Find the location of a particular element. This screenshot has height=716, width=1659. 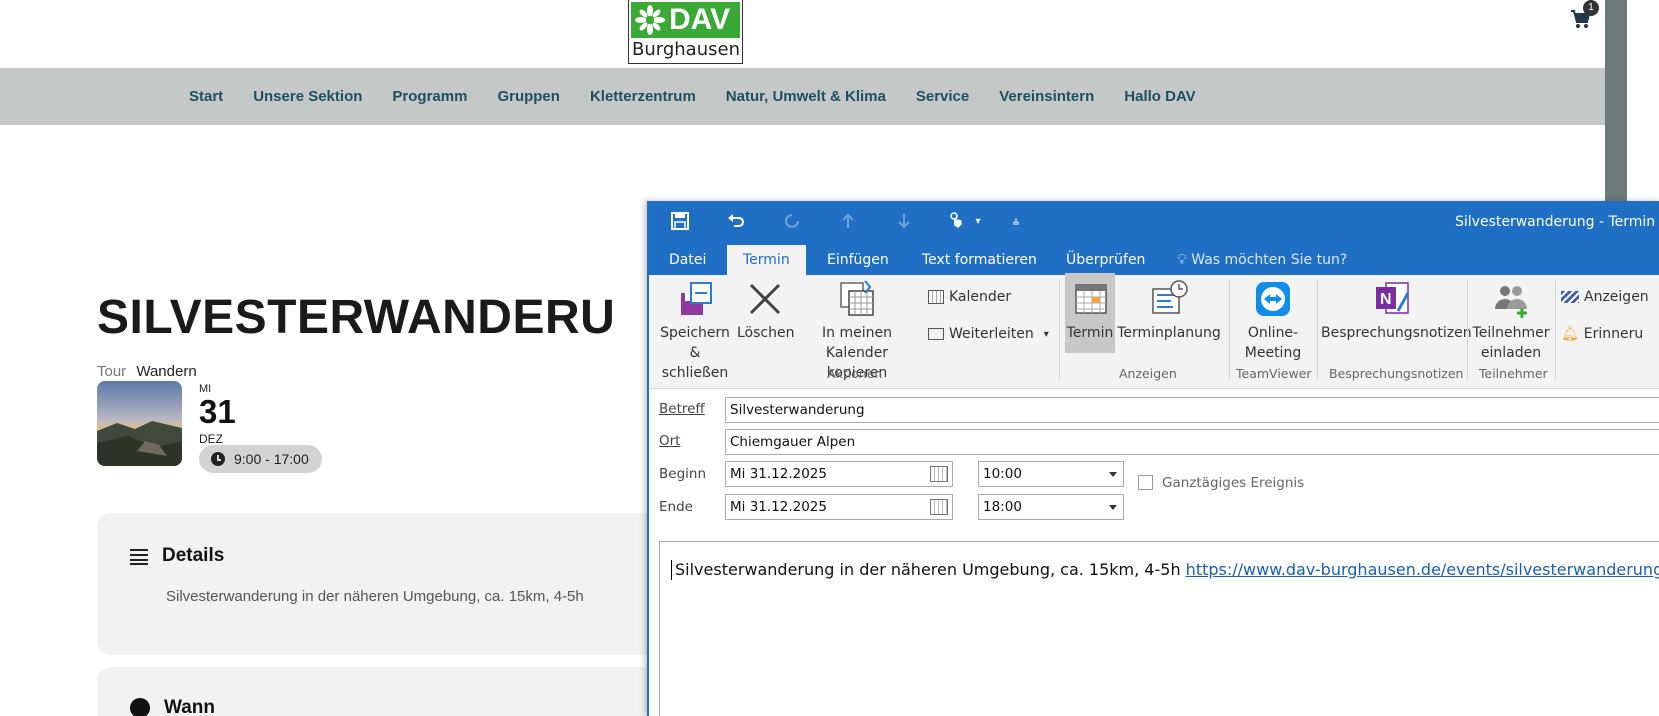

title-bar: ▾ ⩮ Silvesterwanderung - Termin is located at coordinates (1154, 223).